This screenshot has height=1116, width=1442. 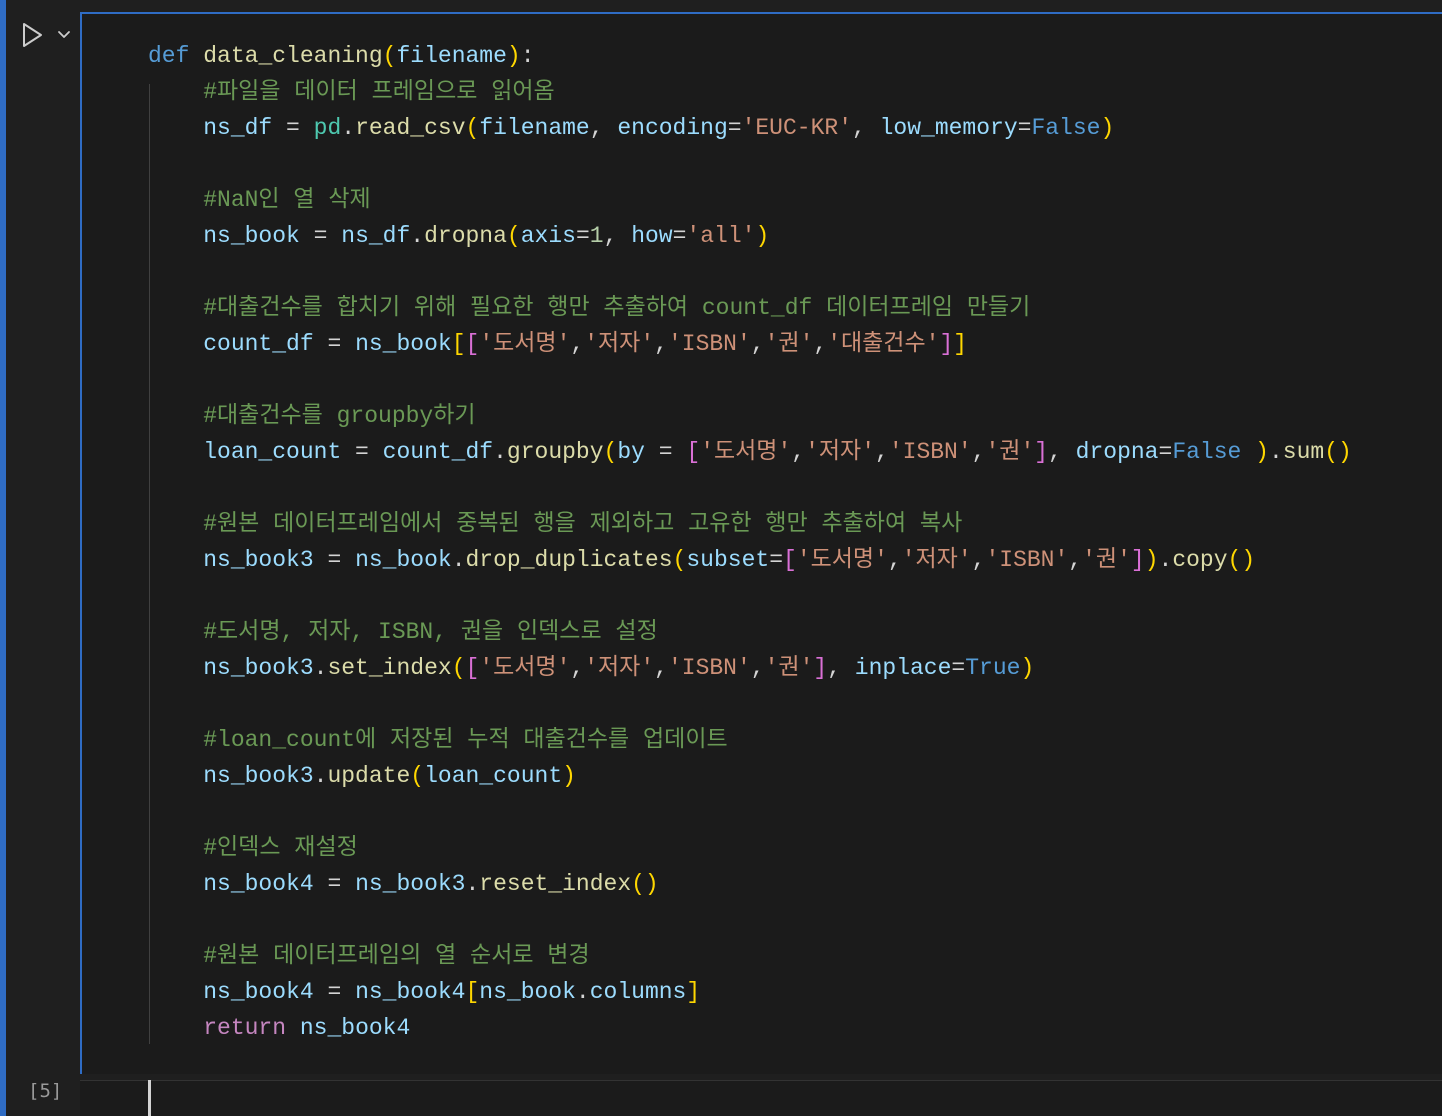 I want to click on function-name: data_cleaning, so click(x=293, y=56).